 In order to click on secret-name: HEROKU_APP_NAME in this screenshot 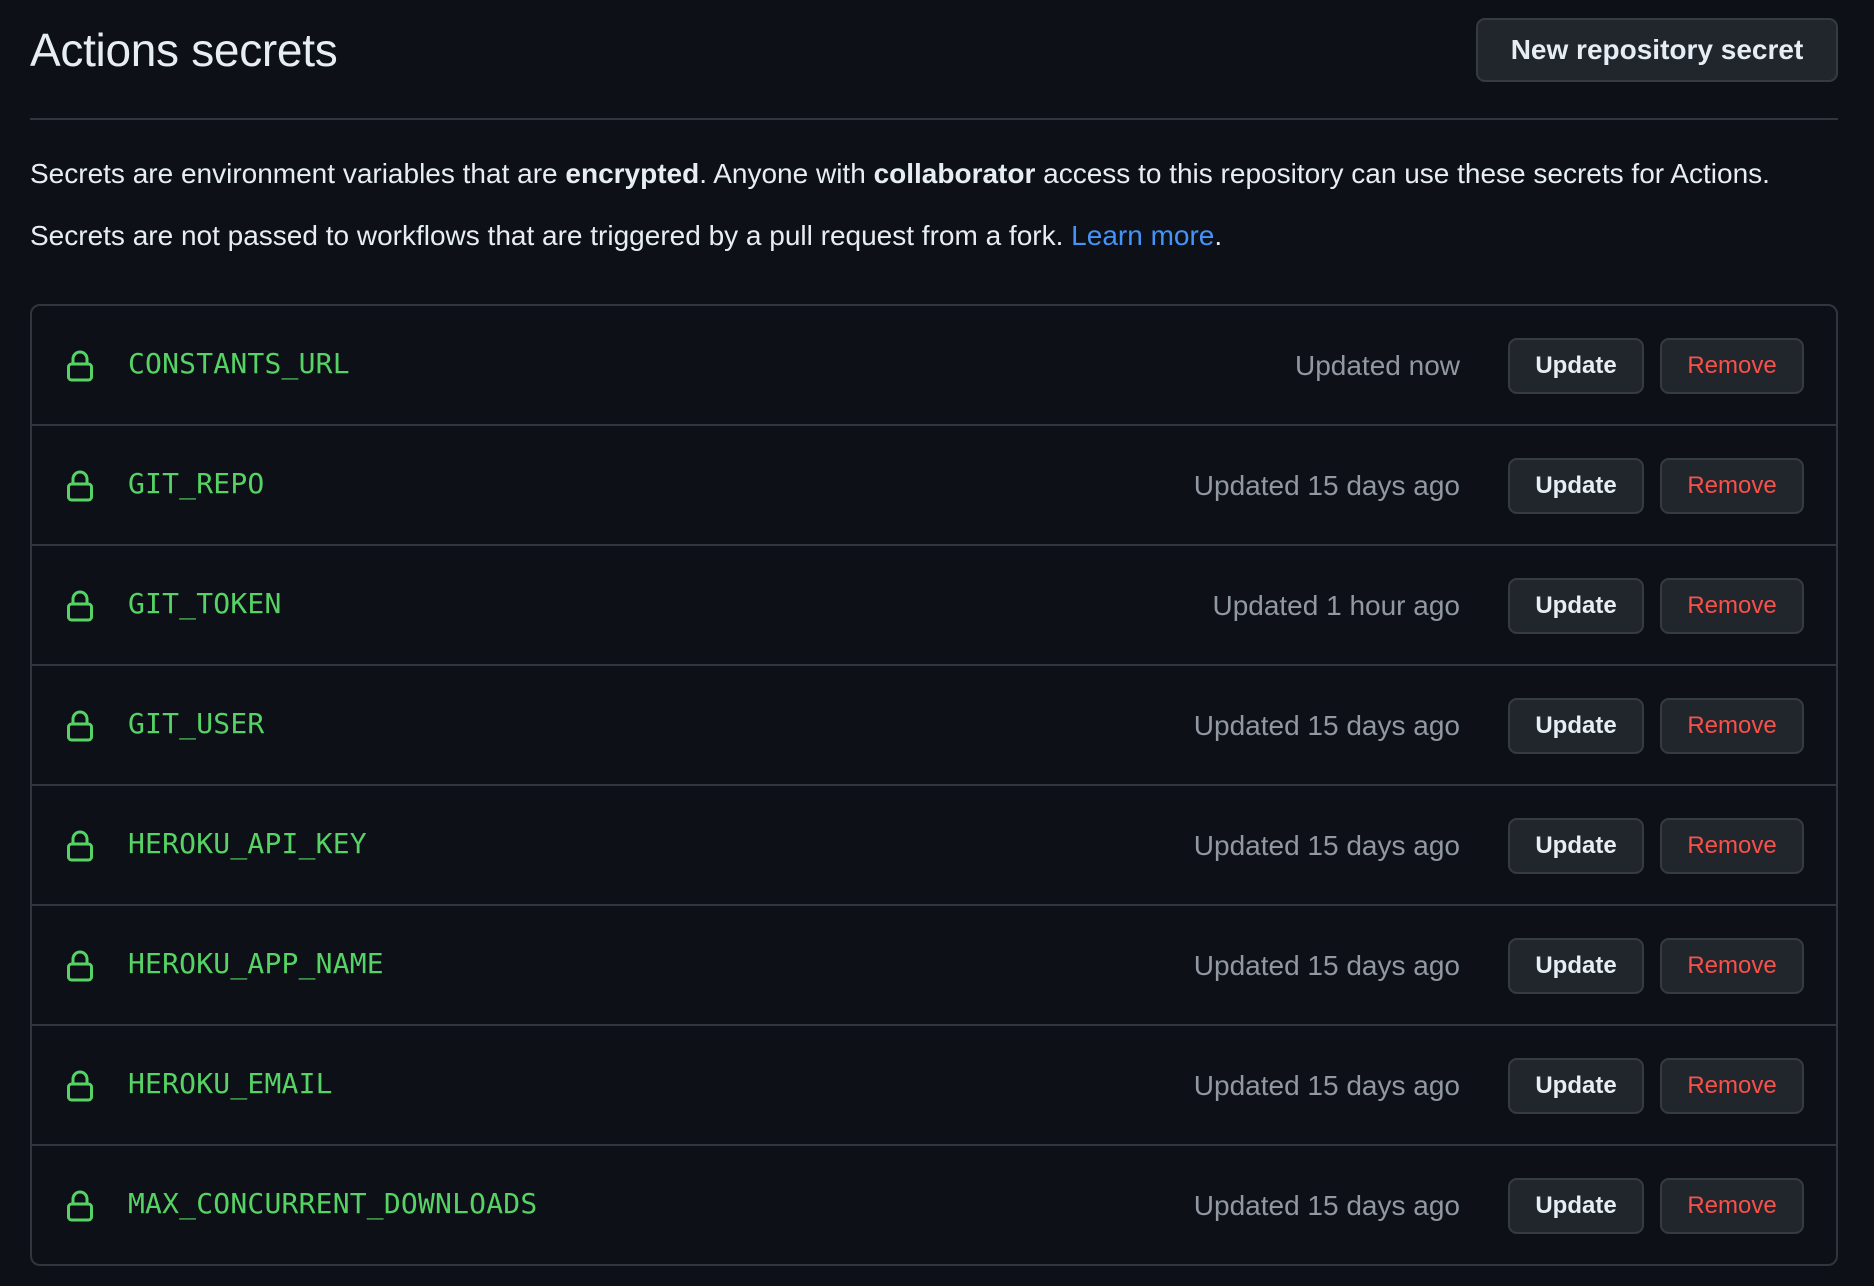, I will do `click(256, 963)`.